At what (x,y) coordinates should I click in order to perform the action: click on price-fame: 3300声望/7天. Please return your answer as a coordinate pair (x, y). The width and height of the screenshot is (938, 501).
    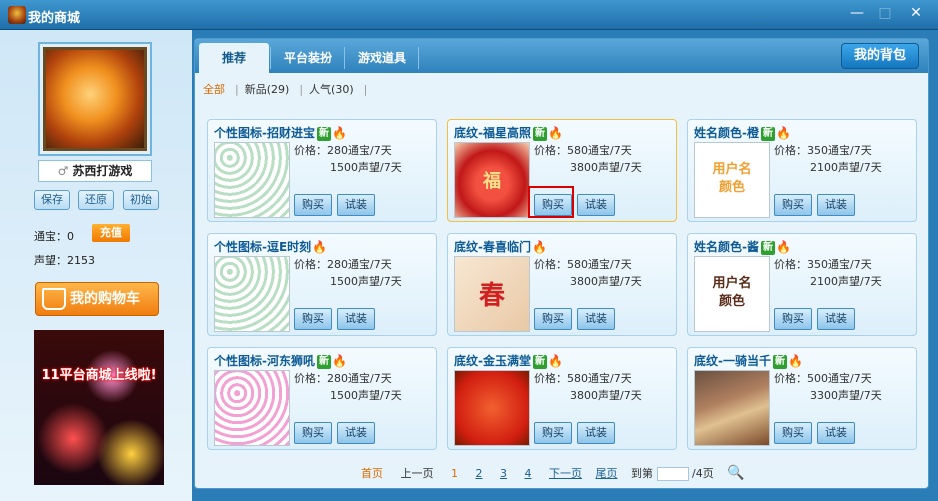
    Looking at the image, I should click on (846, 395).